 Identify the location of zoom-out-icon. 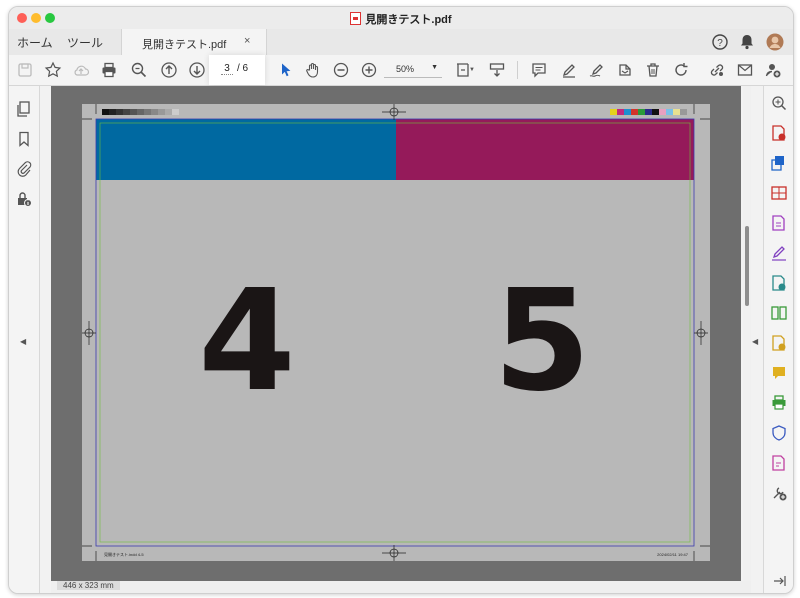
(341, 70).